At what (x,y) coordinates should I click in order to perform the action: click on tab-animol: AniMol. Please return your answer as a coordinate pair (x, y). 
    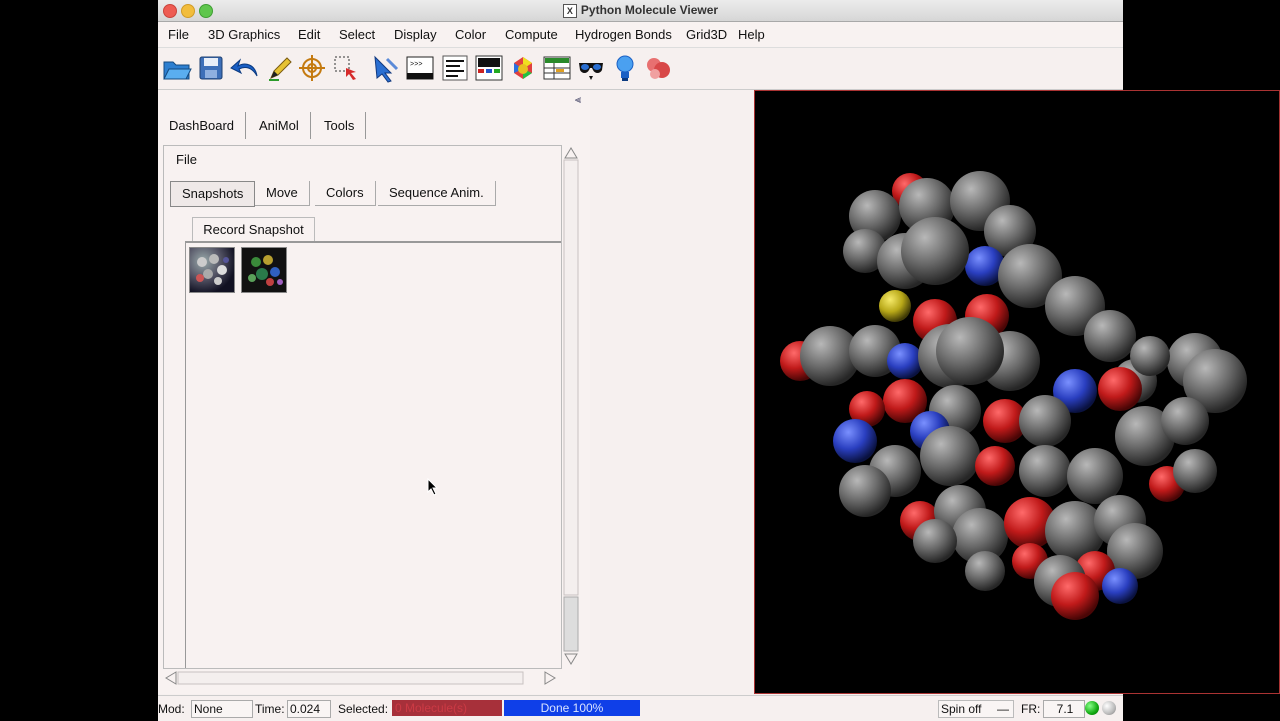
    Looking at the image, I should click on (279, 125).